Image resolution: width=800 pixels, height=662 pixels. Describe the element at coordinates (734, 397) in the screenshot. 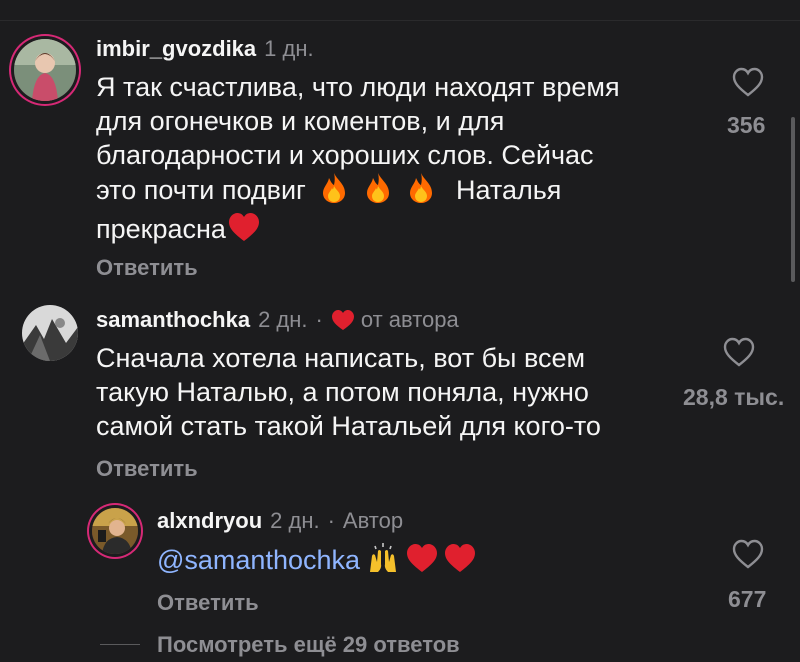

I see `like-count: 28,8 тыс.` at that location.